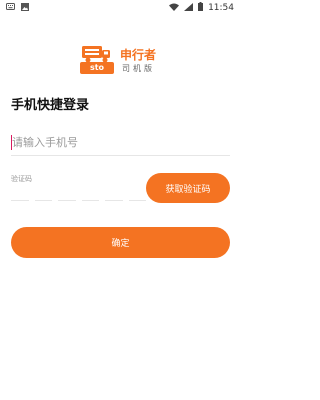 The image size is (320, 400). Describe the element at coordinates (25, 8) in the screenshot. I see `image-icon` at that location.